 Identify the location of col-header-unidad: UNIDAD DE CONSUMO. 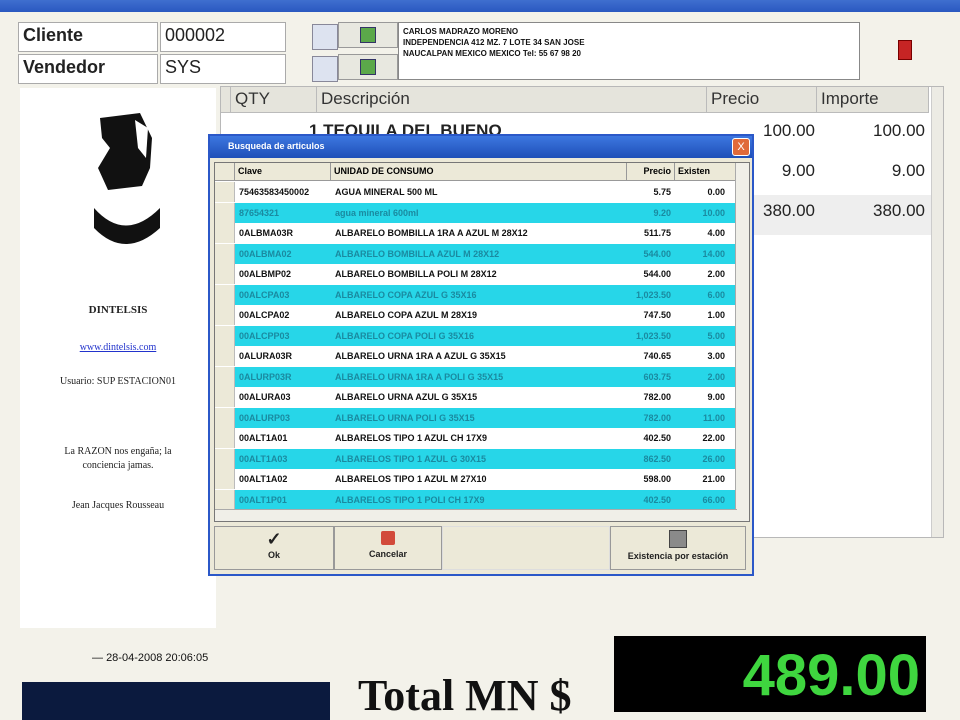
(479, 172).